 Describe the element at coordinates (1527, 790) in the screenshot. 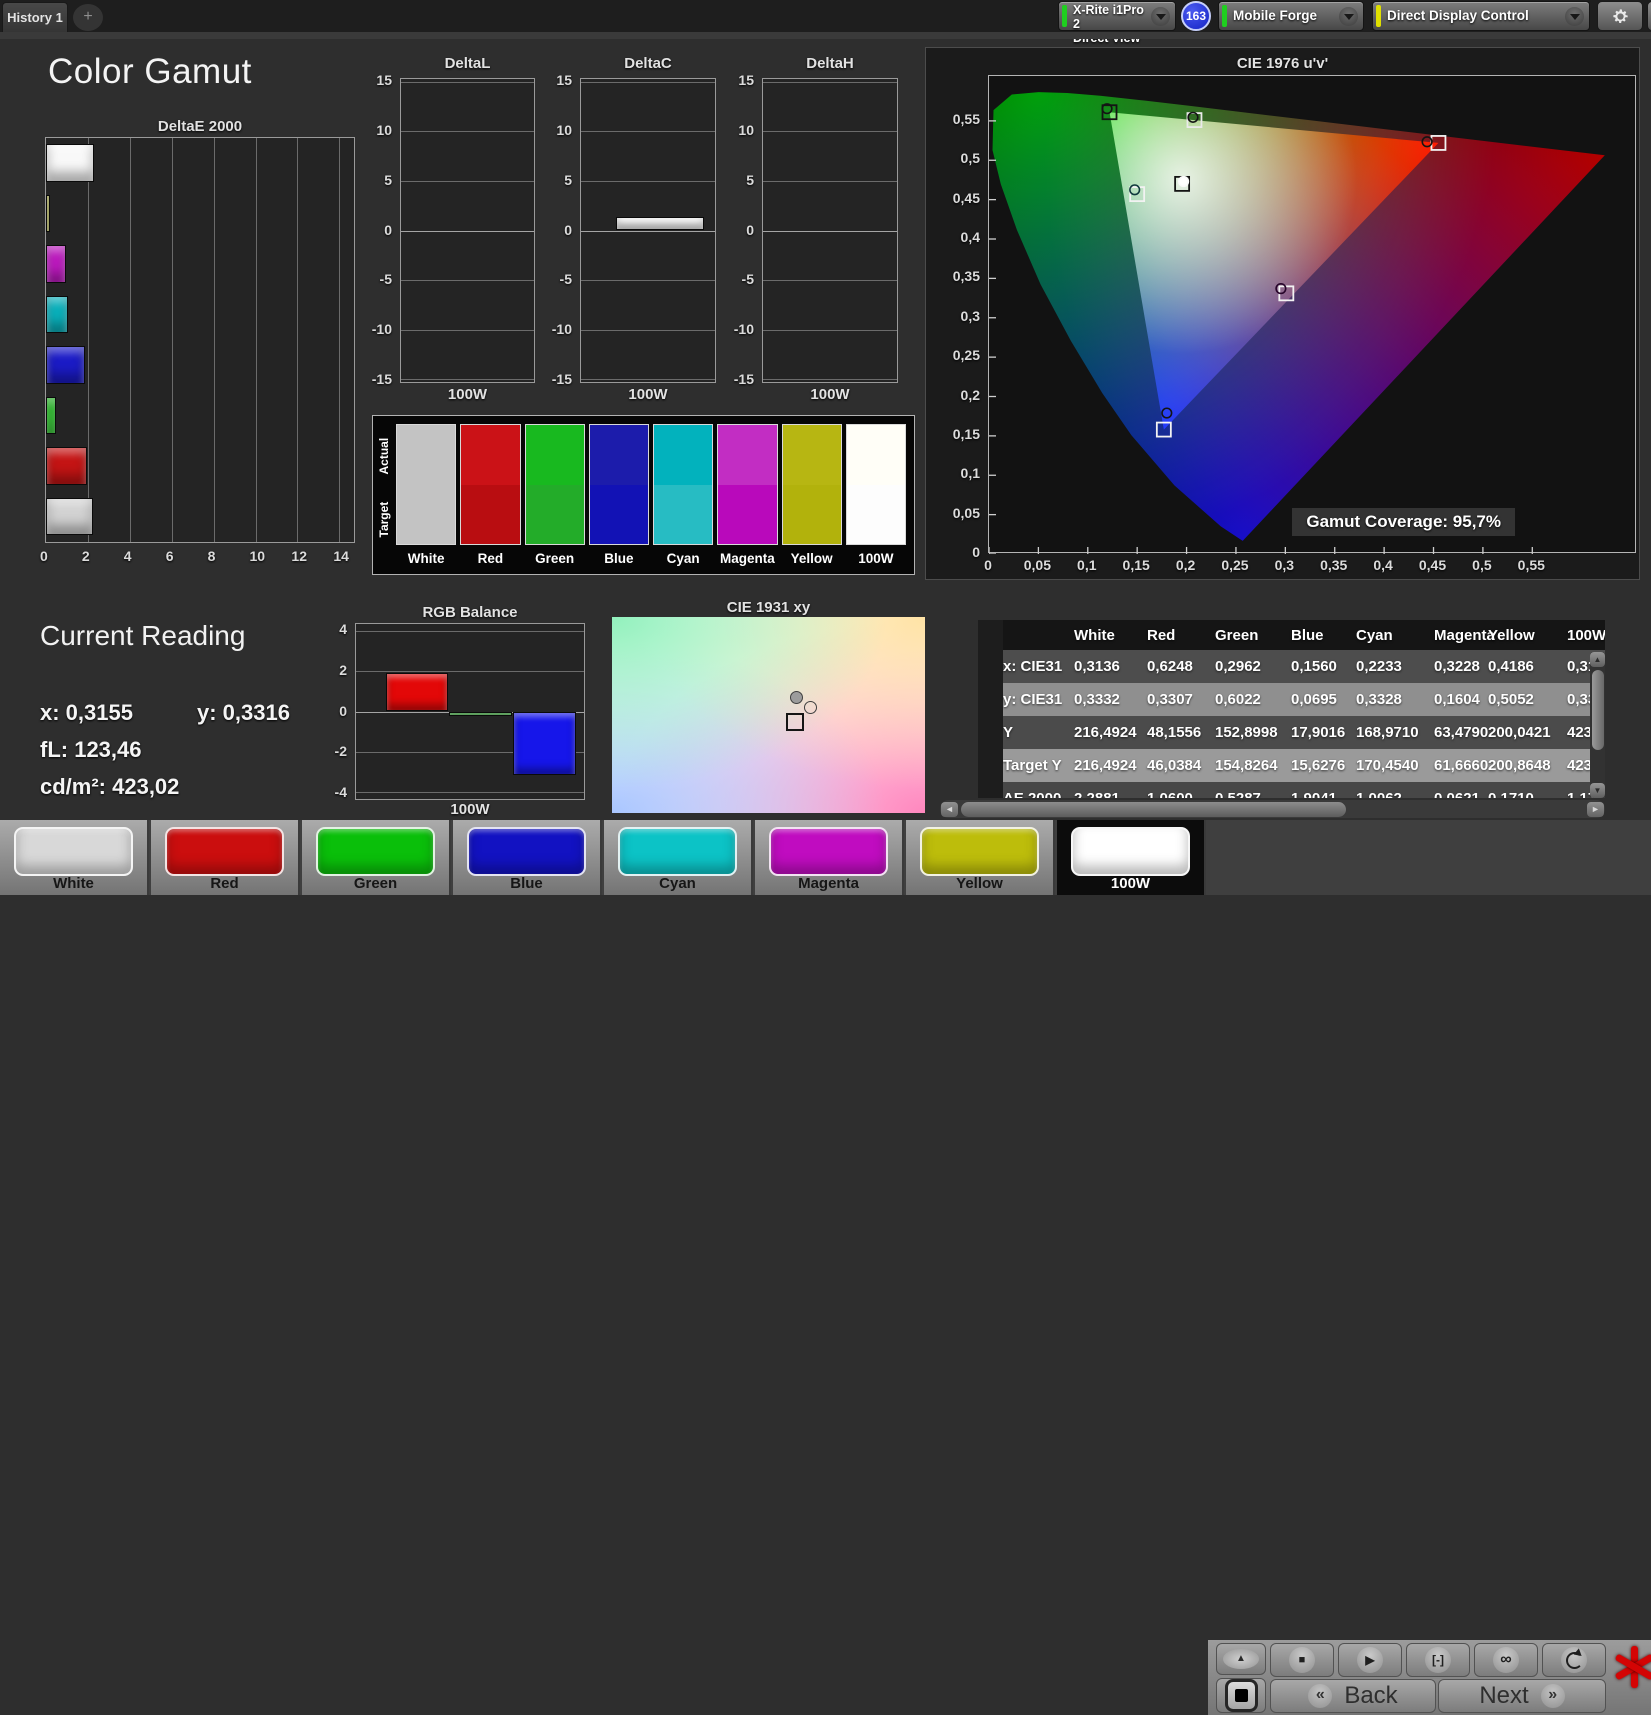

I see `table-cell: 0,1710` at that location.